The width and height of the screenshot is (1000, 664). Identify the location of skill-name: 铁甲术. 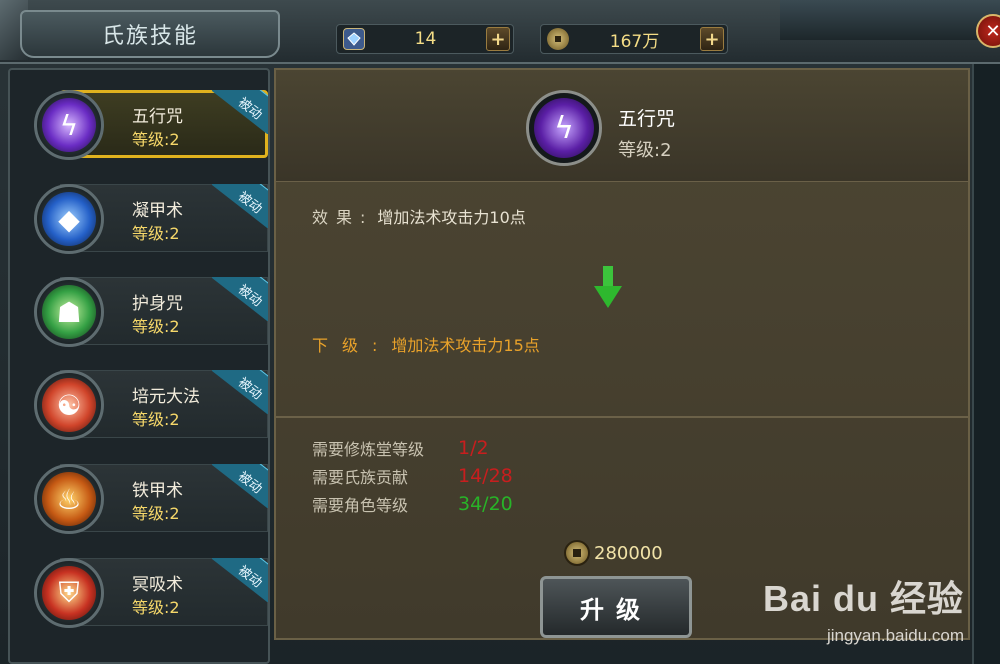
(157, 491).